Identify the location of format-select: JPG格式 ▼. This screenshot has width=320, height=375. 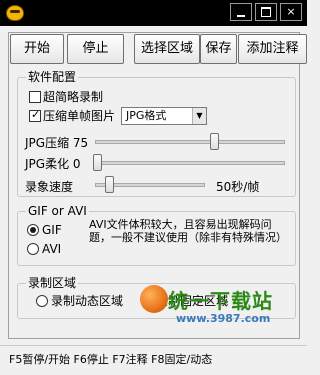
(164, 116).